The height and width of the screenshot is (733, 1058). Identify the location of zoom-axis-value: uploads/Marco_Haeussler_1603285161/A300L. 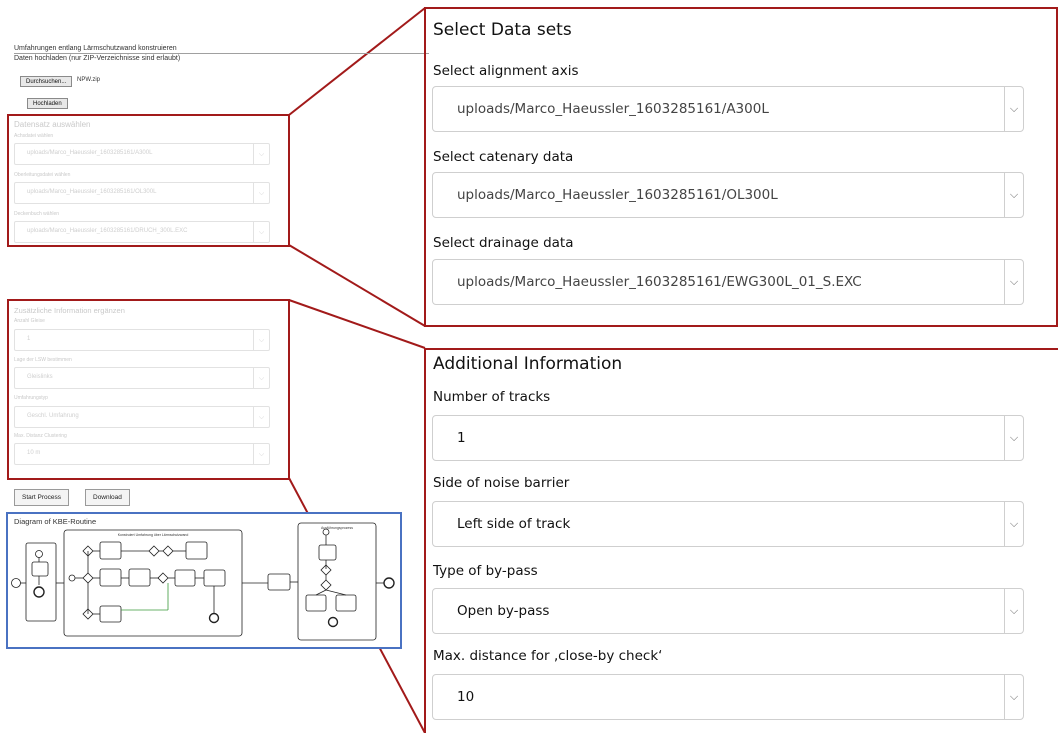
(613, 109).